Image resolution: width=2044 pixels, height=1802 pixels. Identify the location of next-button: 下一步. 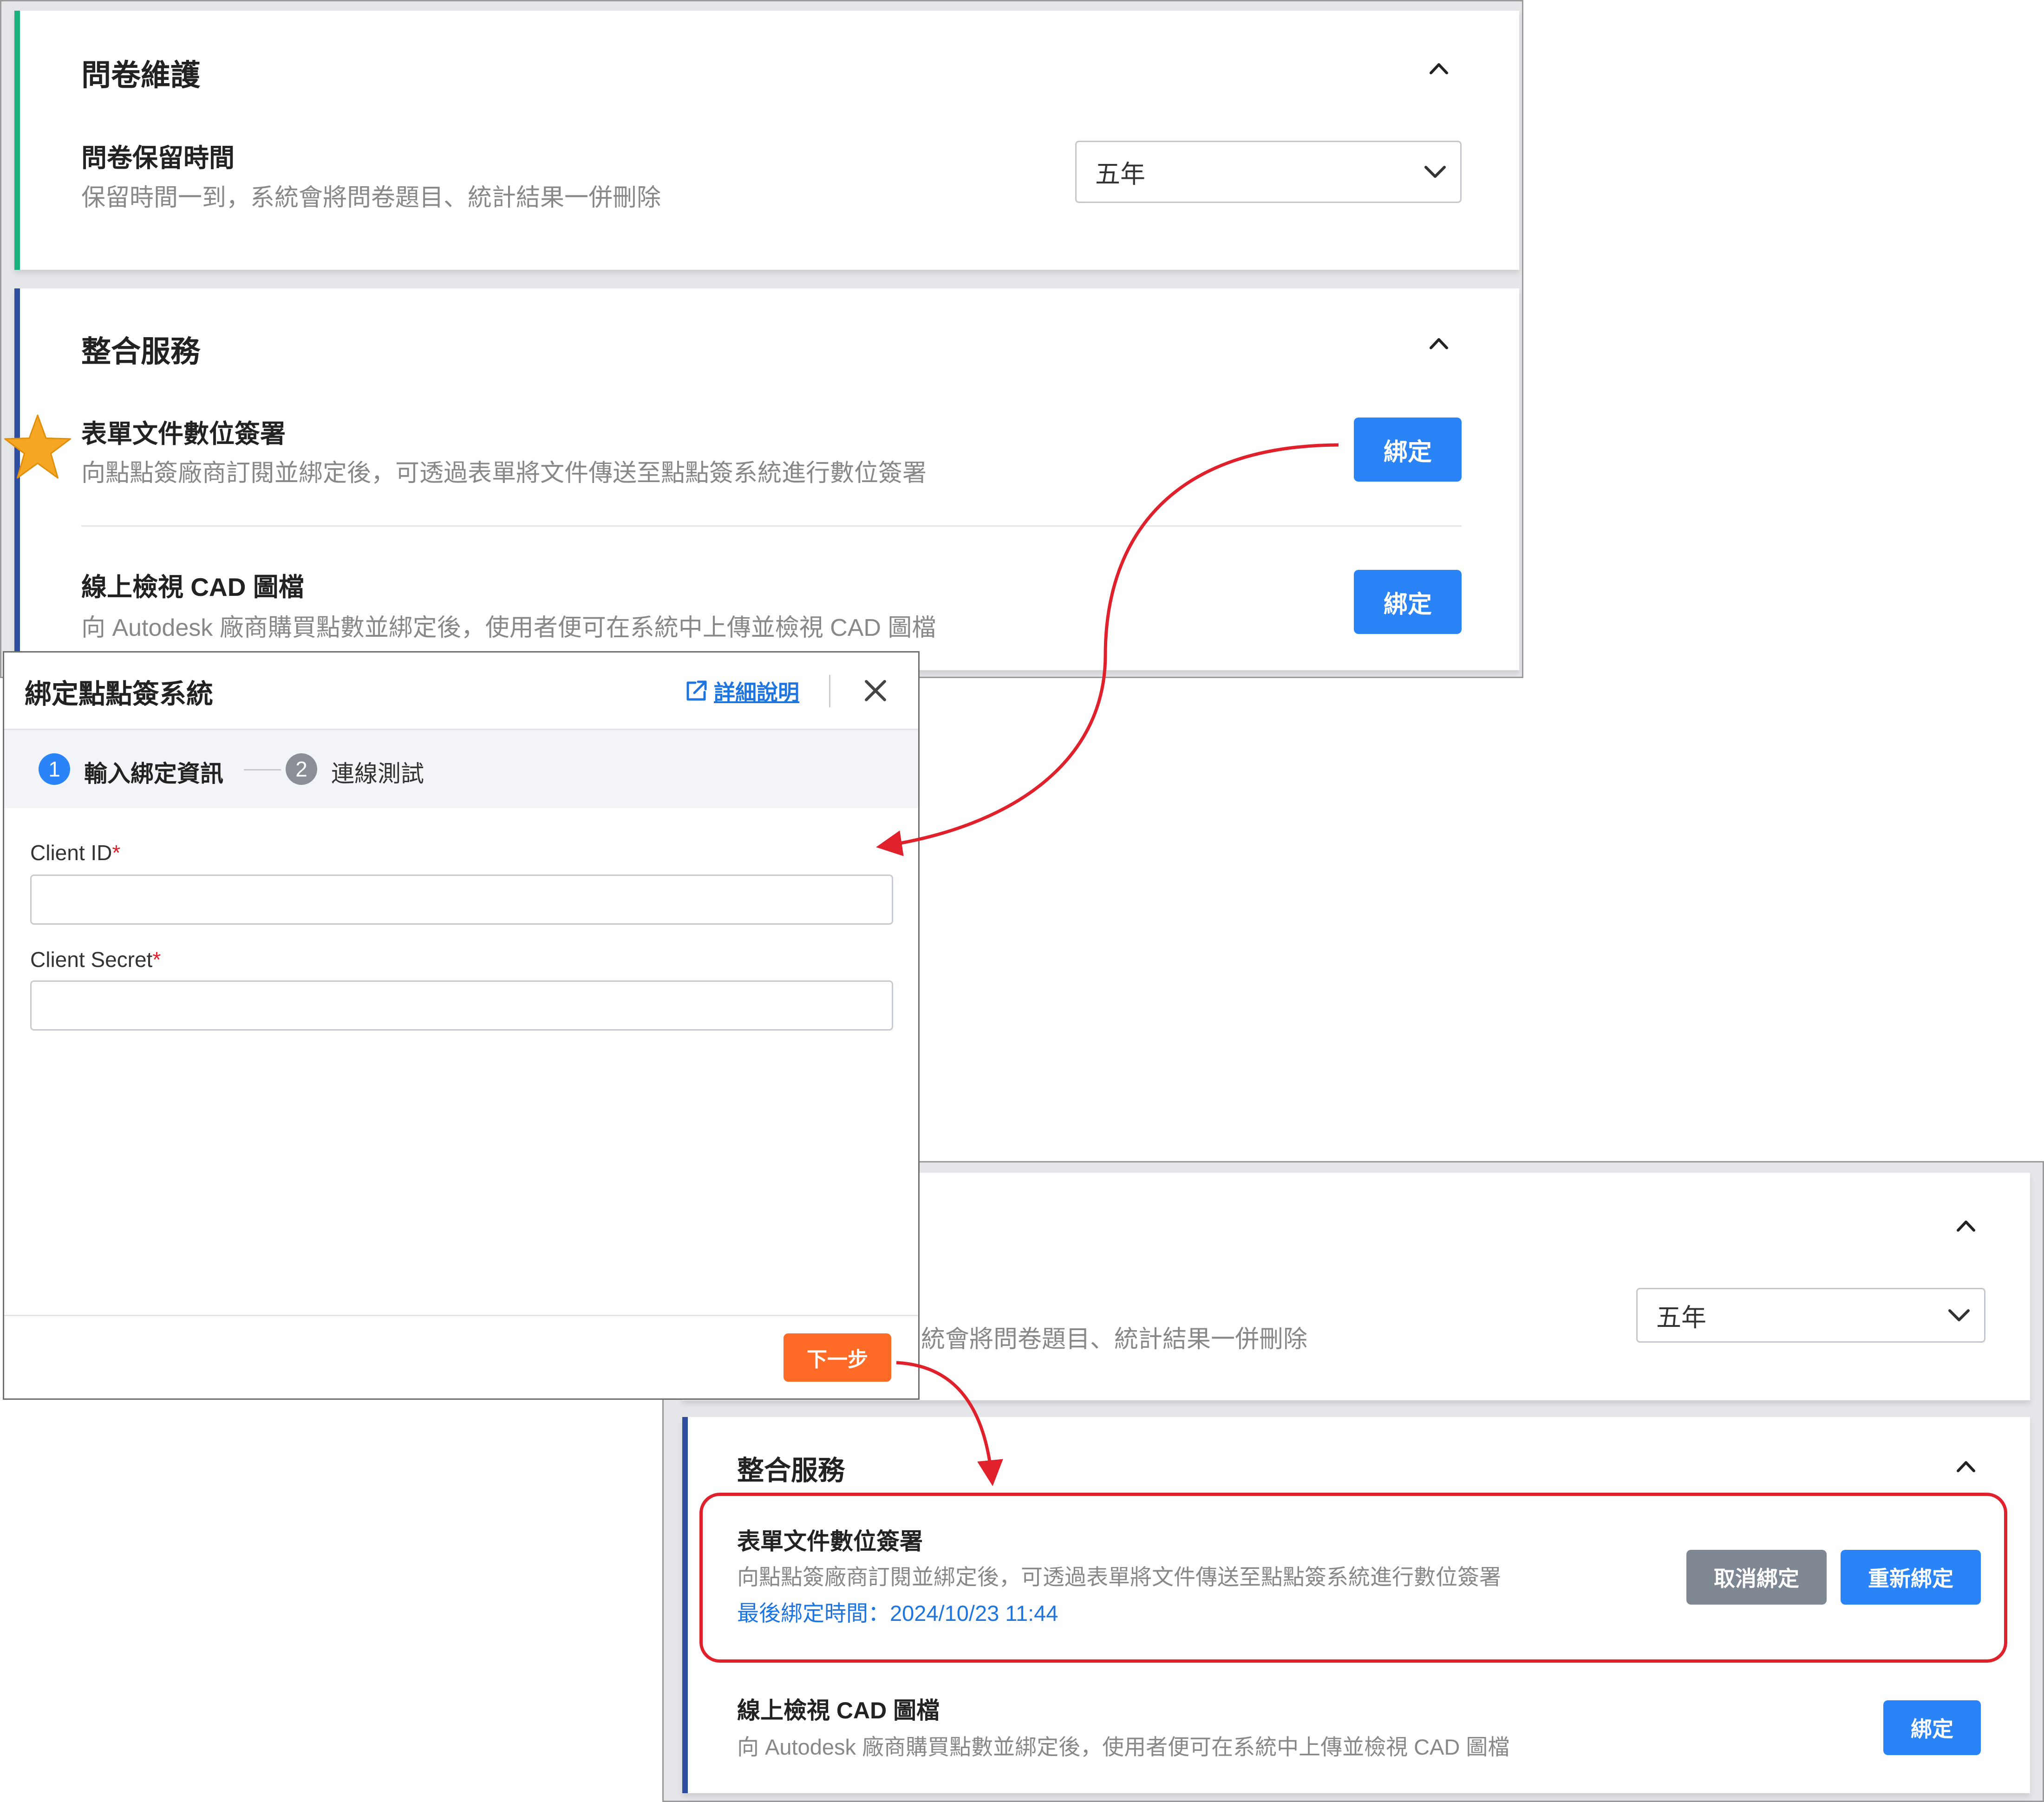
(837, 1357).